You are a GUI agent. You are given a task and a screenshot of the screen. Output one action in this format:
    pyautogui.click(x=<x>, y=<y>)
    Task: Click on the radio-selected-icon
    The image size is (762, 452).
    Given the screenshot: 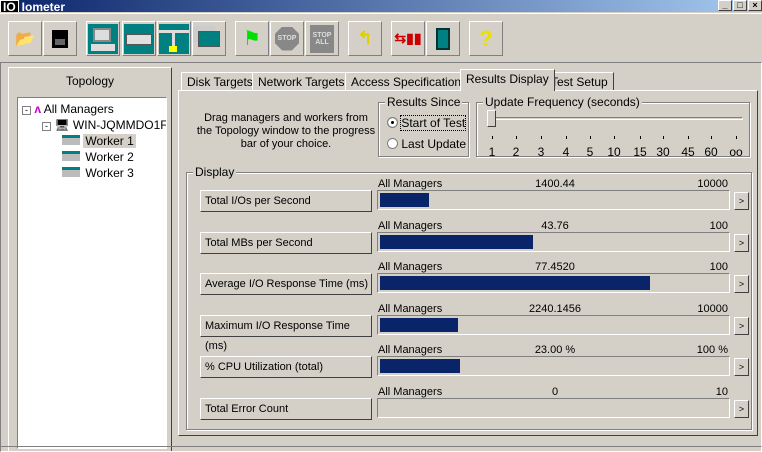 What is the action you would take?
    pyautogui.click(x=392, y=122)
    